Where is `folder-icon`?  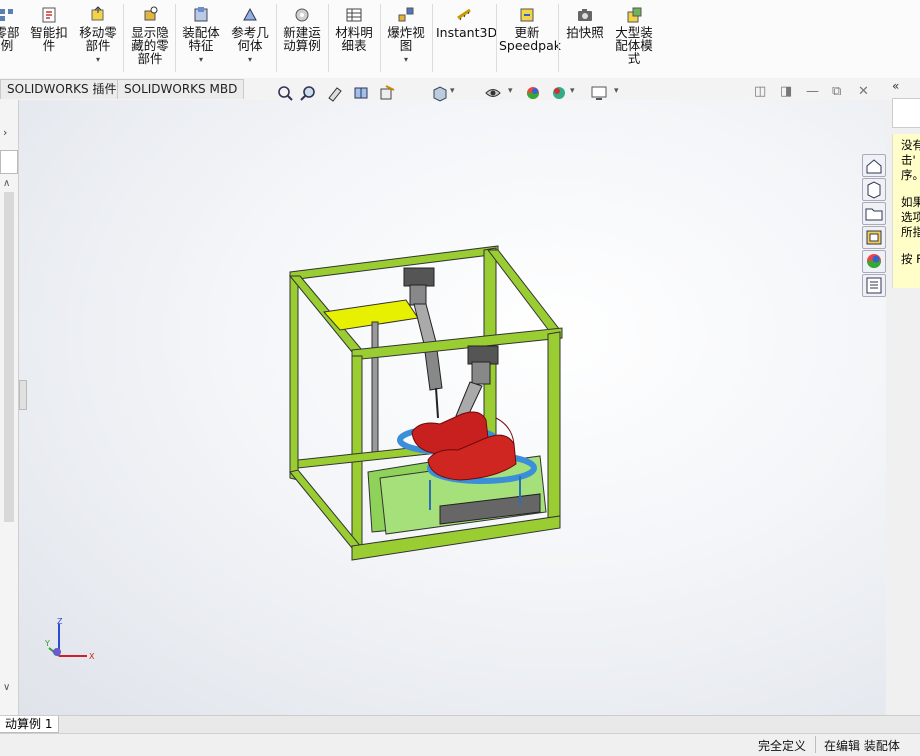
folder-icon is located at coordinates (874, 214).